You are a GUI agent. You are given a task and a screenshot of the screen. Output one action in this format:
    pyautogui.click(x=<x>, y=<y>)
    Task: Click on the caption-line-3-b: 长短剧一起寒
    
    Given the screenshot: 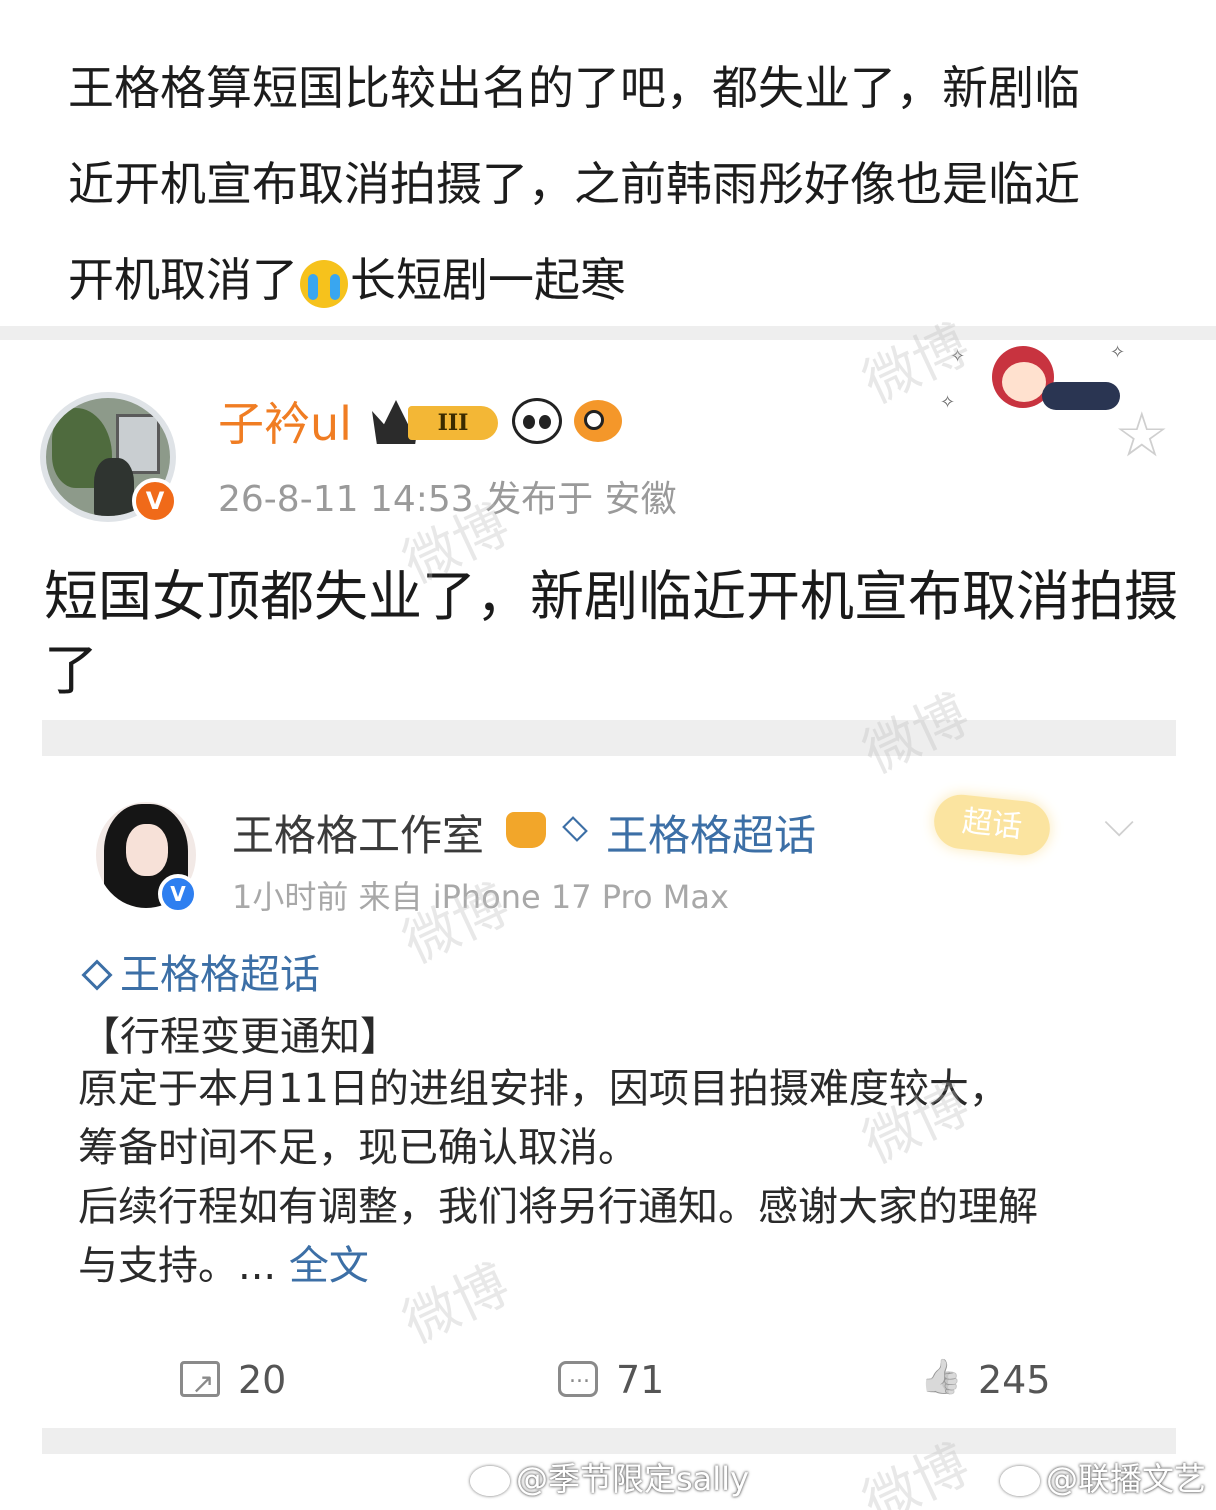 What is the action you would take?
    pyautogui.click(x=488, y=280)
    